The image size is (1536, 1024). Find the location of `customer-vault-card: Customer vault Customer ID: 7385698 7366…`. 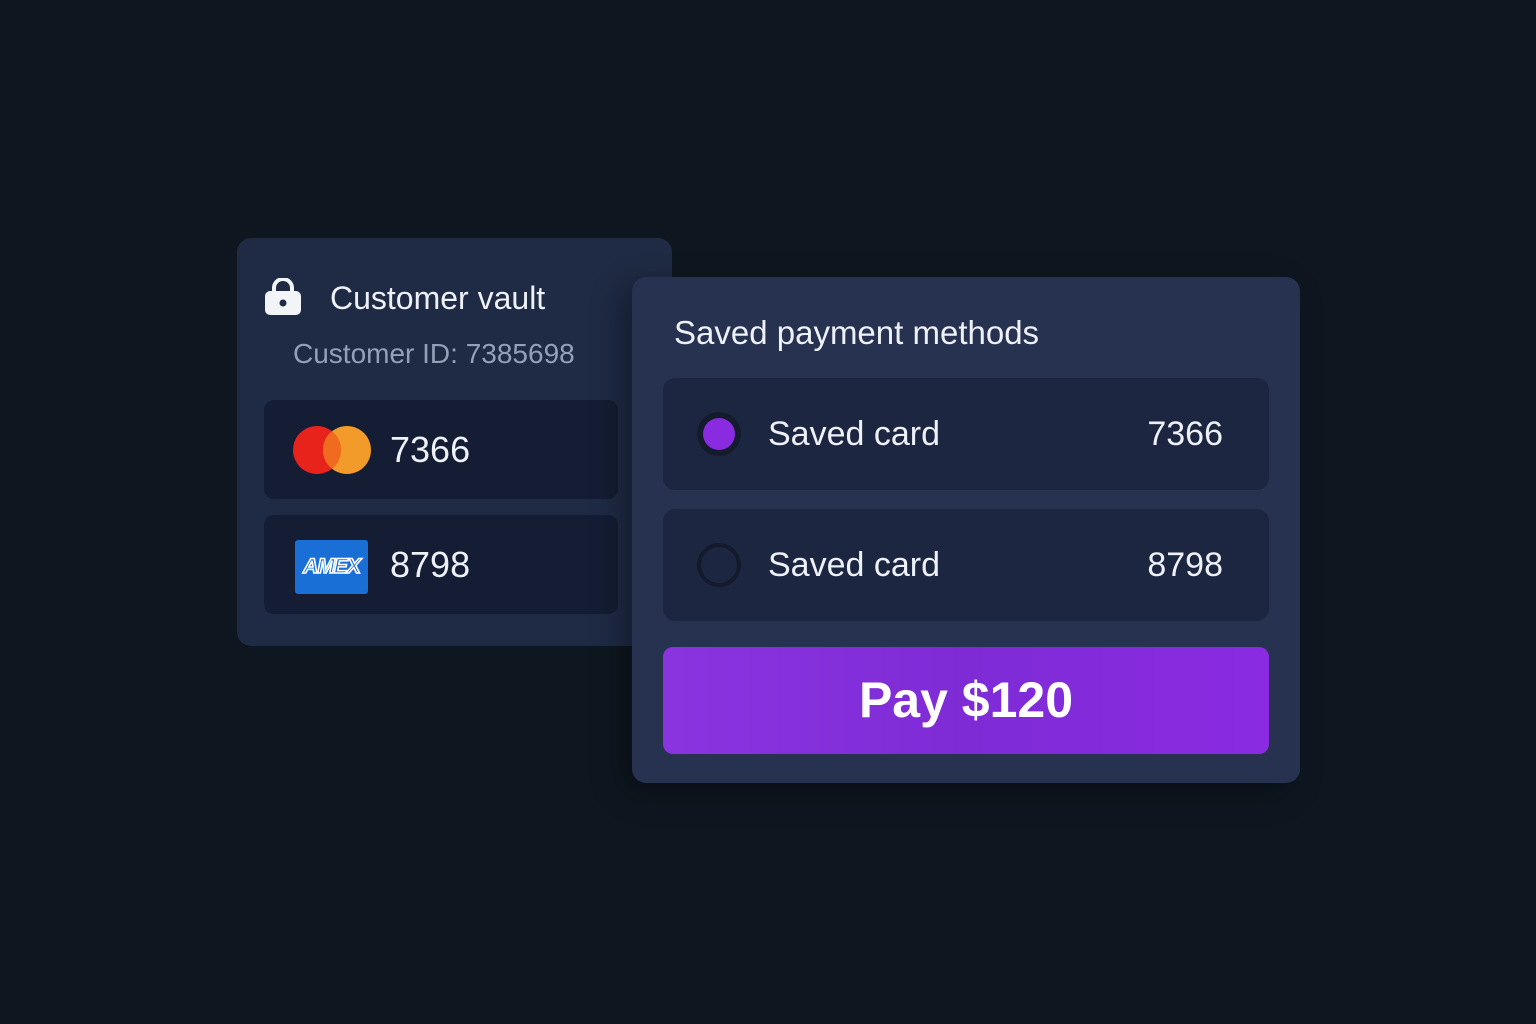

customer-vault-card: Customer vault Customer ID: 7385698 7366… is located at coordinates (454, 442).